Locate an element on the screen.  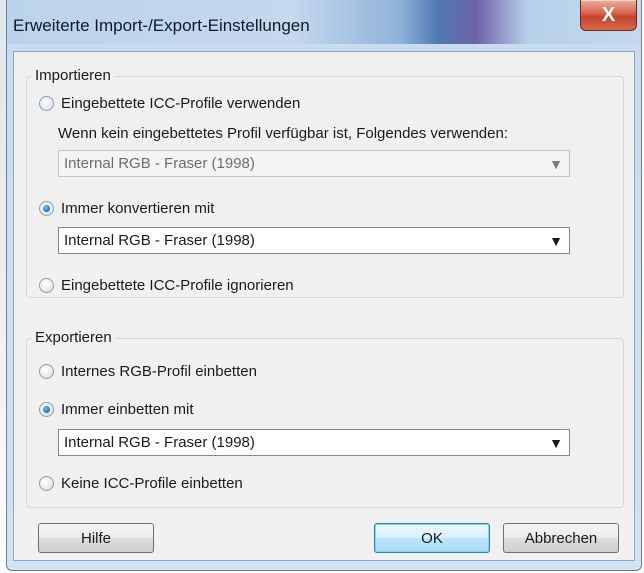
help-button: Hilfe is located at coordinates (96, 538).